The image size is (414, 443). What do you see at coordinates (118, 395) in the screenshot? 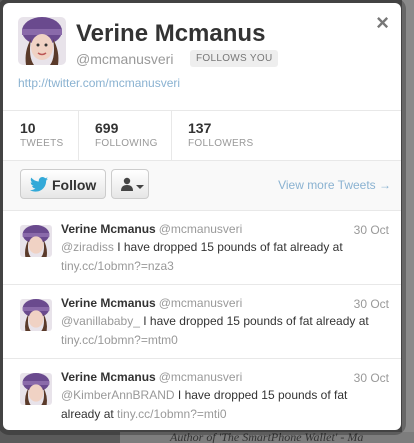
I see `tweet-mention-link: @KimberAnnBRAND` at bounding box center [118, 395].